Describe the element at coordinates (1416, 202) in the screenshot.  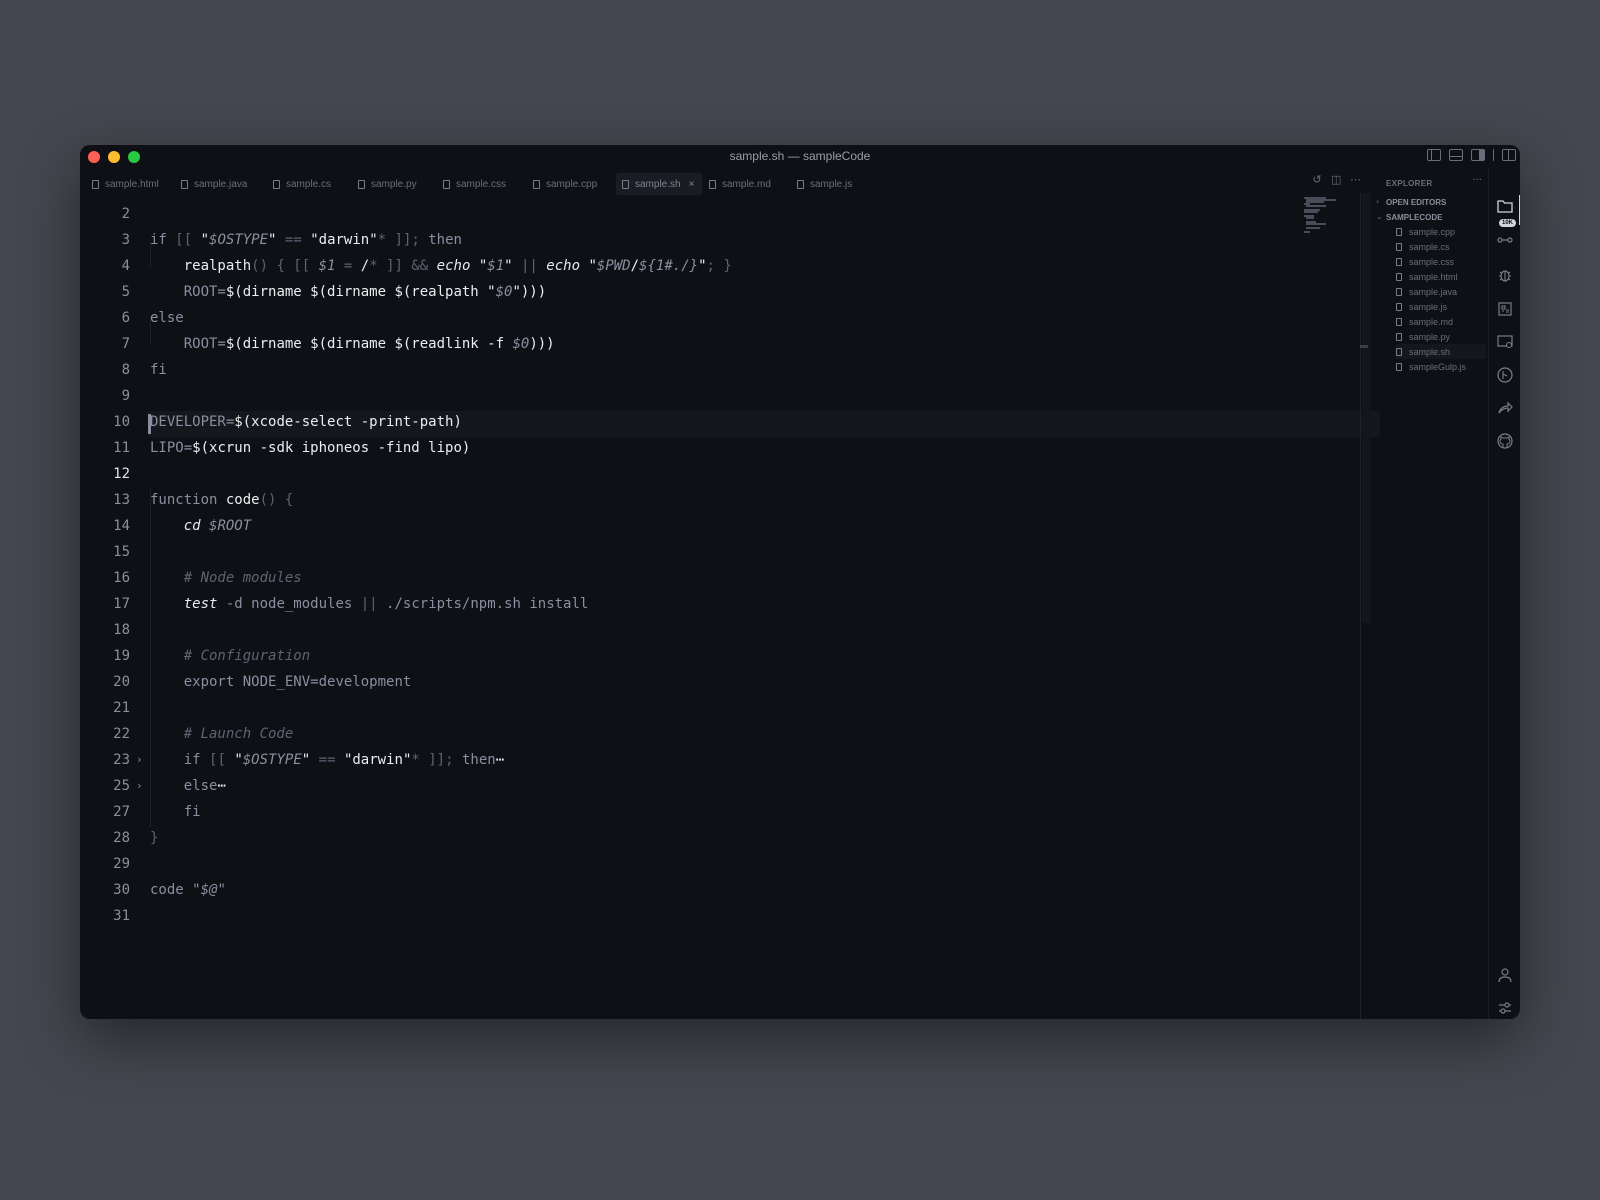
I see `open-editors-section: OPEN EDITORS` at that location.